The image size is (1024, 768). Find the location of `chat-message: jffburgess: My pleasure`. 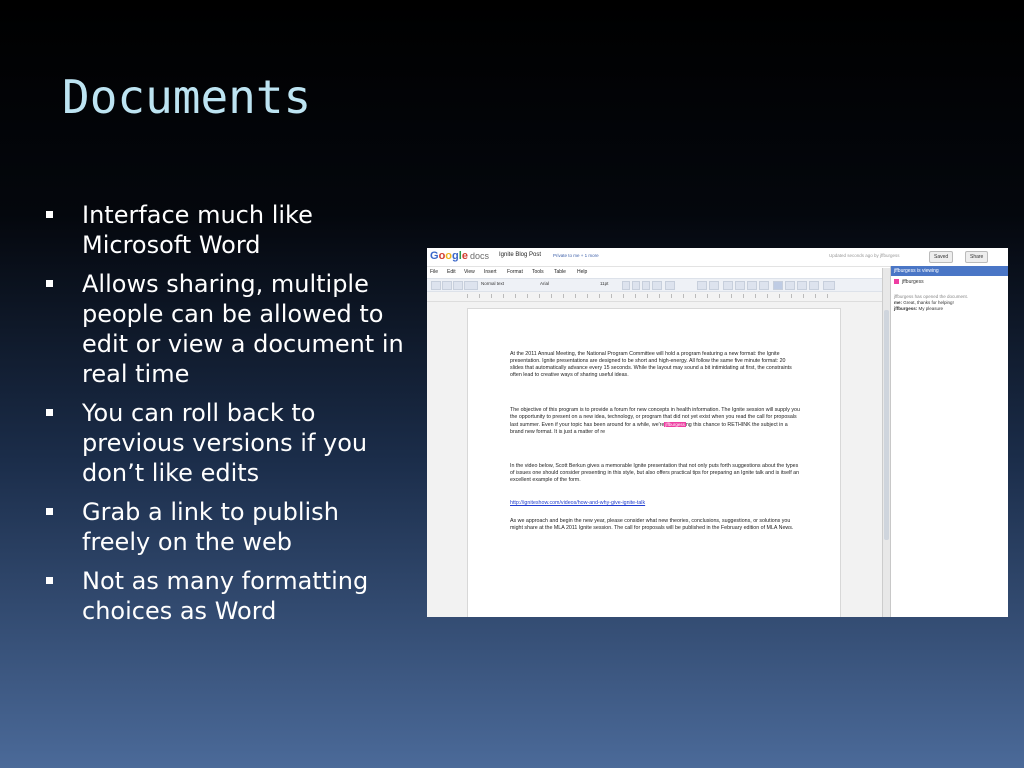

chat-message: jffburgess: My pleasure is located at coordinates (919, 308).